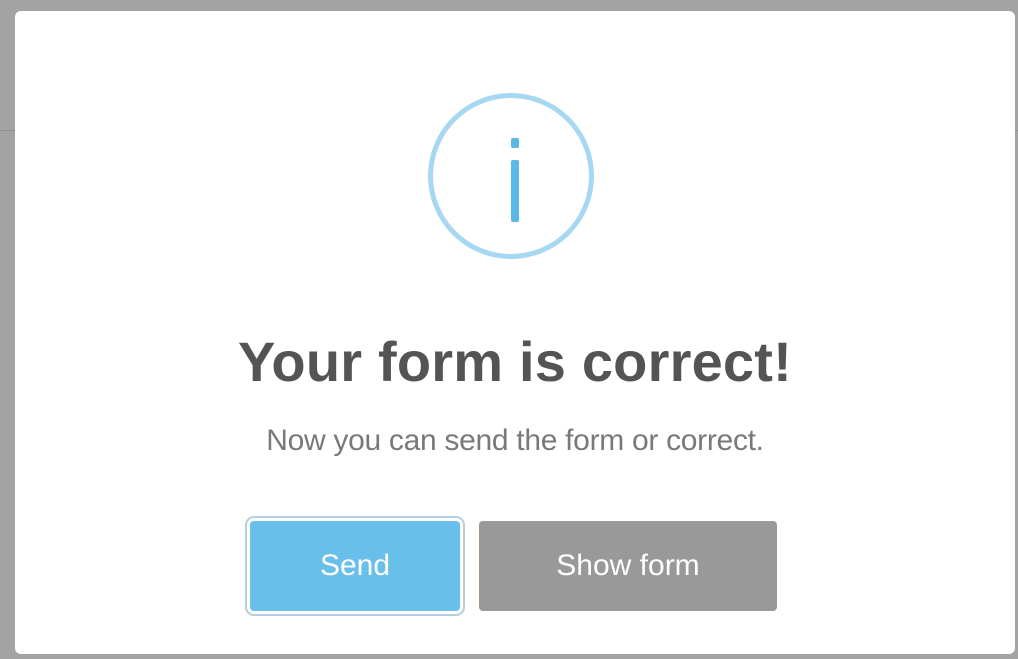 Image resolution: width=1018 pixels, height=659 pixels. Describe the element at coordinates (628, 566) in the screenshot. I see `show-form-button: Show form` at that location.